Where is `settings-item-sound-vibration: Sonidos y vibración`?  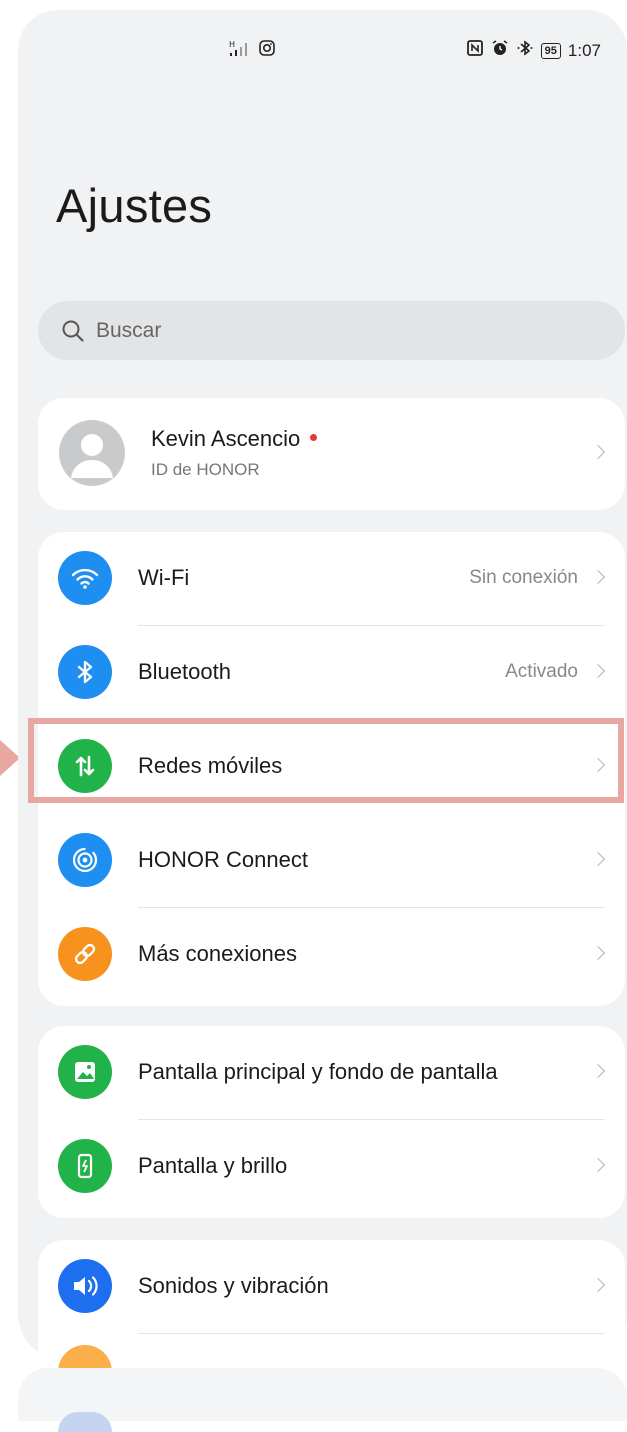 settings-item-sound-vibration: Sonidos y vibración is located at coordinates (331, 1287).